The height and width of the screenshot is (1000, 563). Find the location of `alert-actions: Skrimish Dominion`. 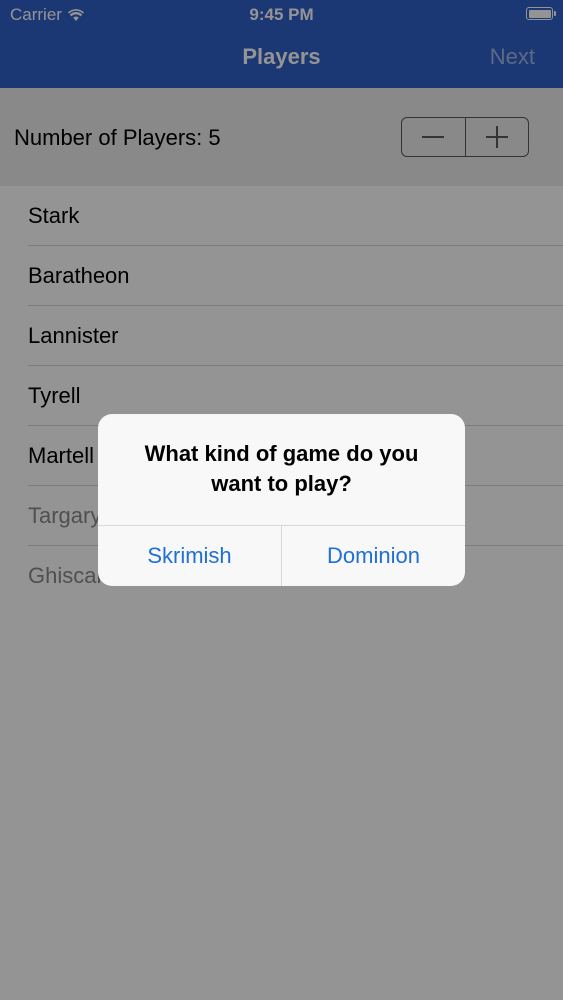

alert-actions: Skrimish Dominion is located at coordinates (281, 555).